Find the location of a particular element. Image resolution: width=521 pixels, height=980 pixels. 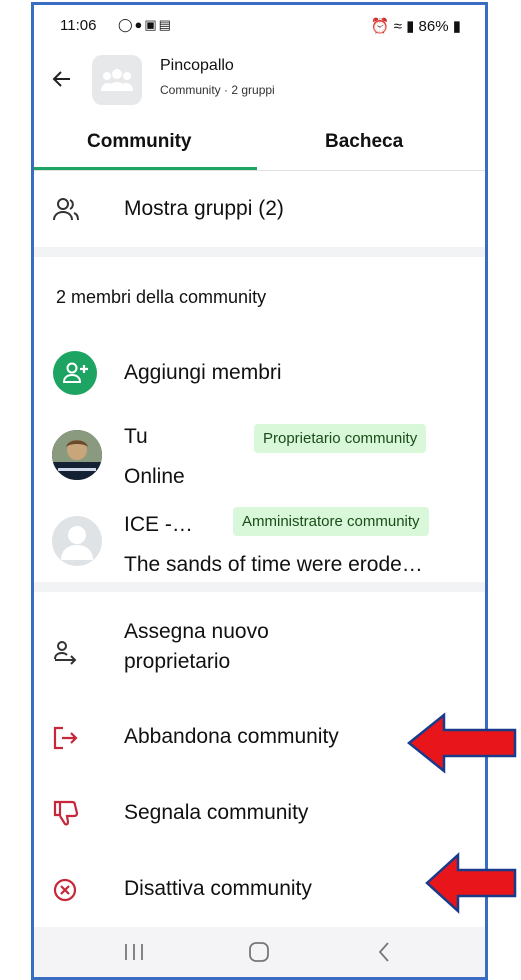

community-avatar is located at coordinates (117, 80).